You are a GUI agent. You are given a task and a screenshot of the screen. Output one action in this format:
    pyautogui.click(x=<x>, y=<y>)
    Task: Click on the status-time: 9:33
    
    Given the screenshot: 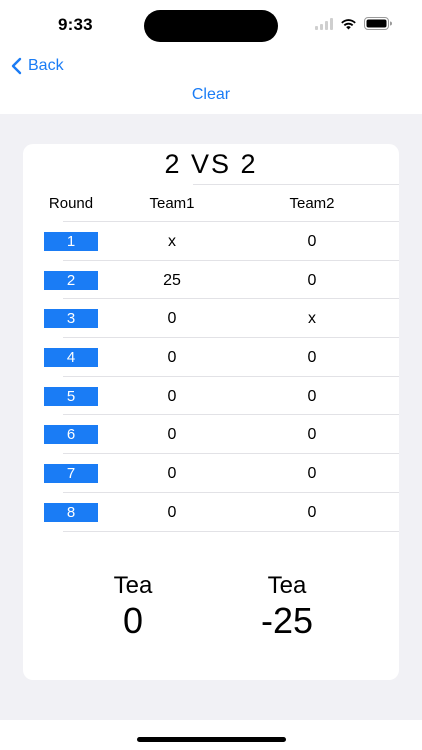 What is the action you would take?
    pyautogui.click(x=75, y=24)
    